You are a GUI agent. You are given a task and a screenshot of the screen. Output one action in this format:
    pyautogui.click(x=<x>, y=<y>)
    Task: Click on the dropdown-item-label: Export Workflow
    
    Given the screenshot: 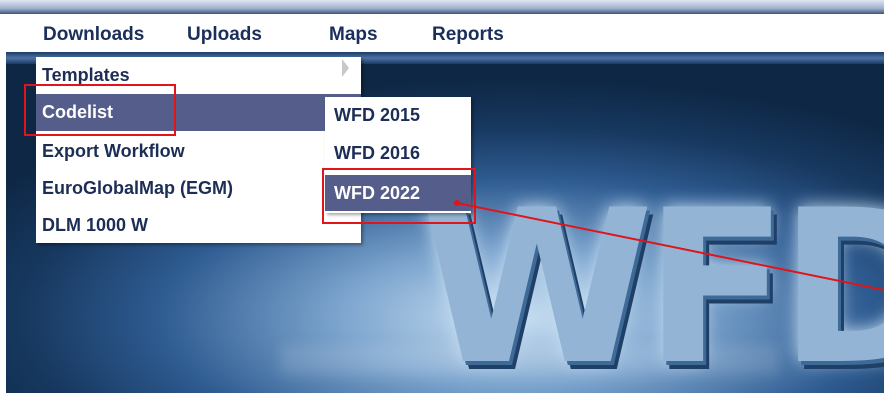 What is the action you would take?
    pyautogui.click(x=113, y=151)
    